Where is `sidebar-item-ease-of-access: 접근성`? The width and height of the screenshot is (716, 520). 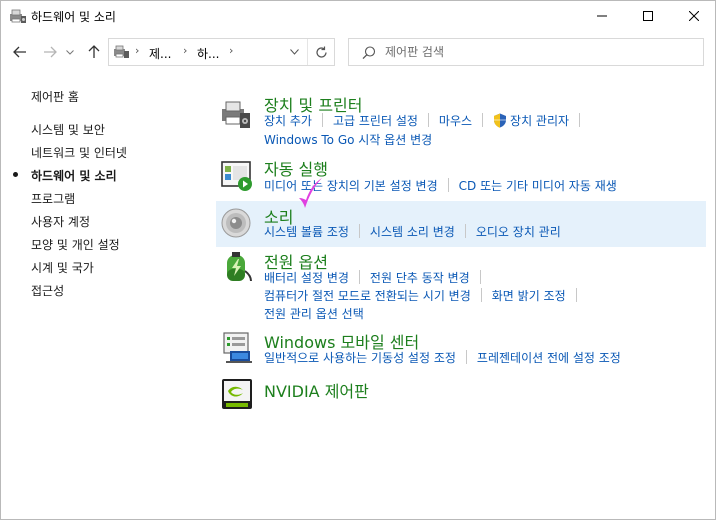
sidebar-item-ease-of-access: 접근성 is located at coordinates (47, 290).